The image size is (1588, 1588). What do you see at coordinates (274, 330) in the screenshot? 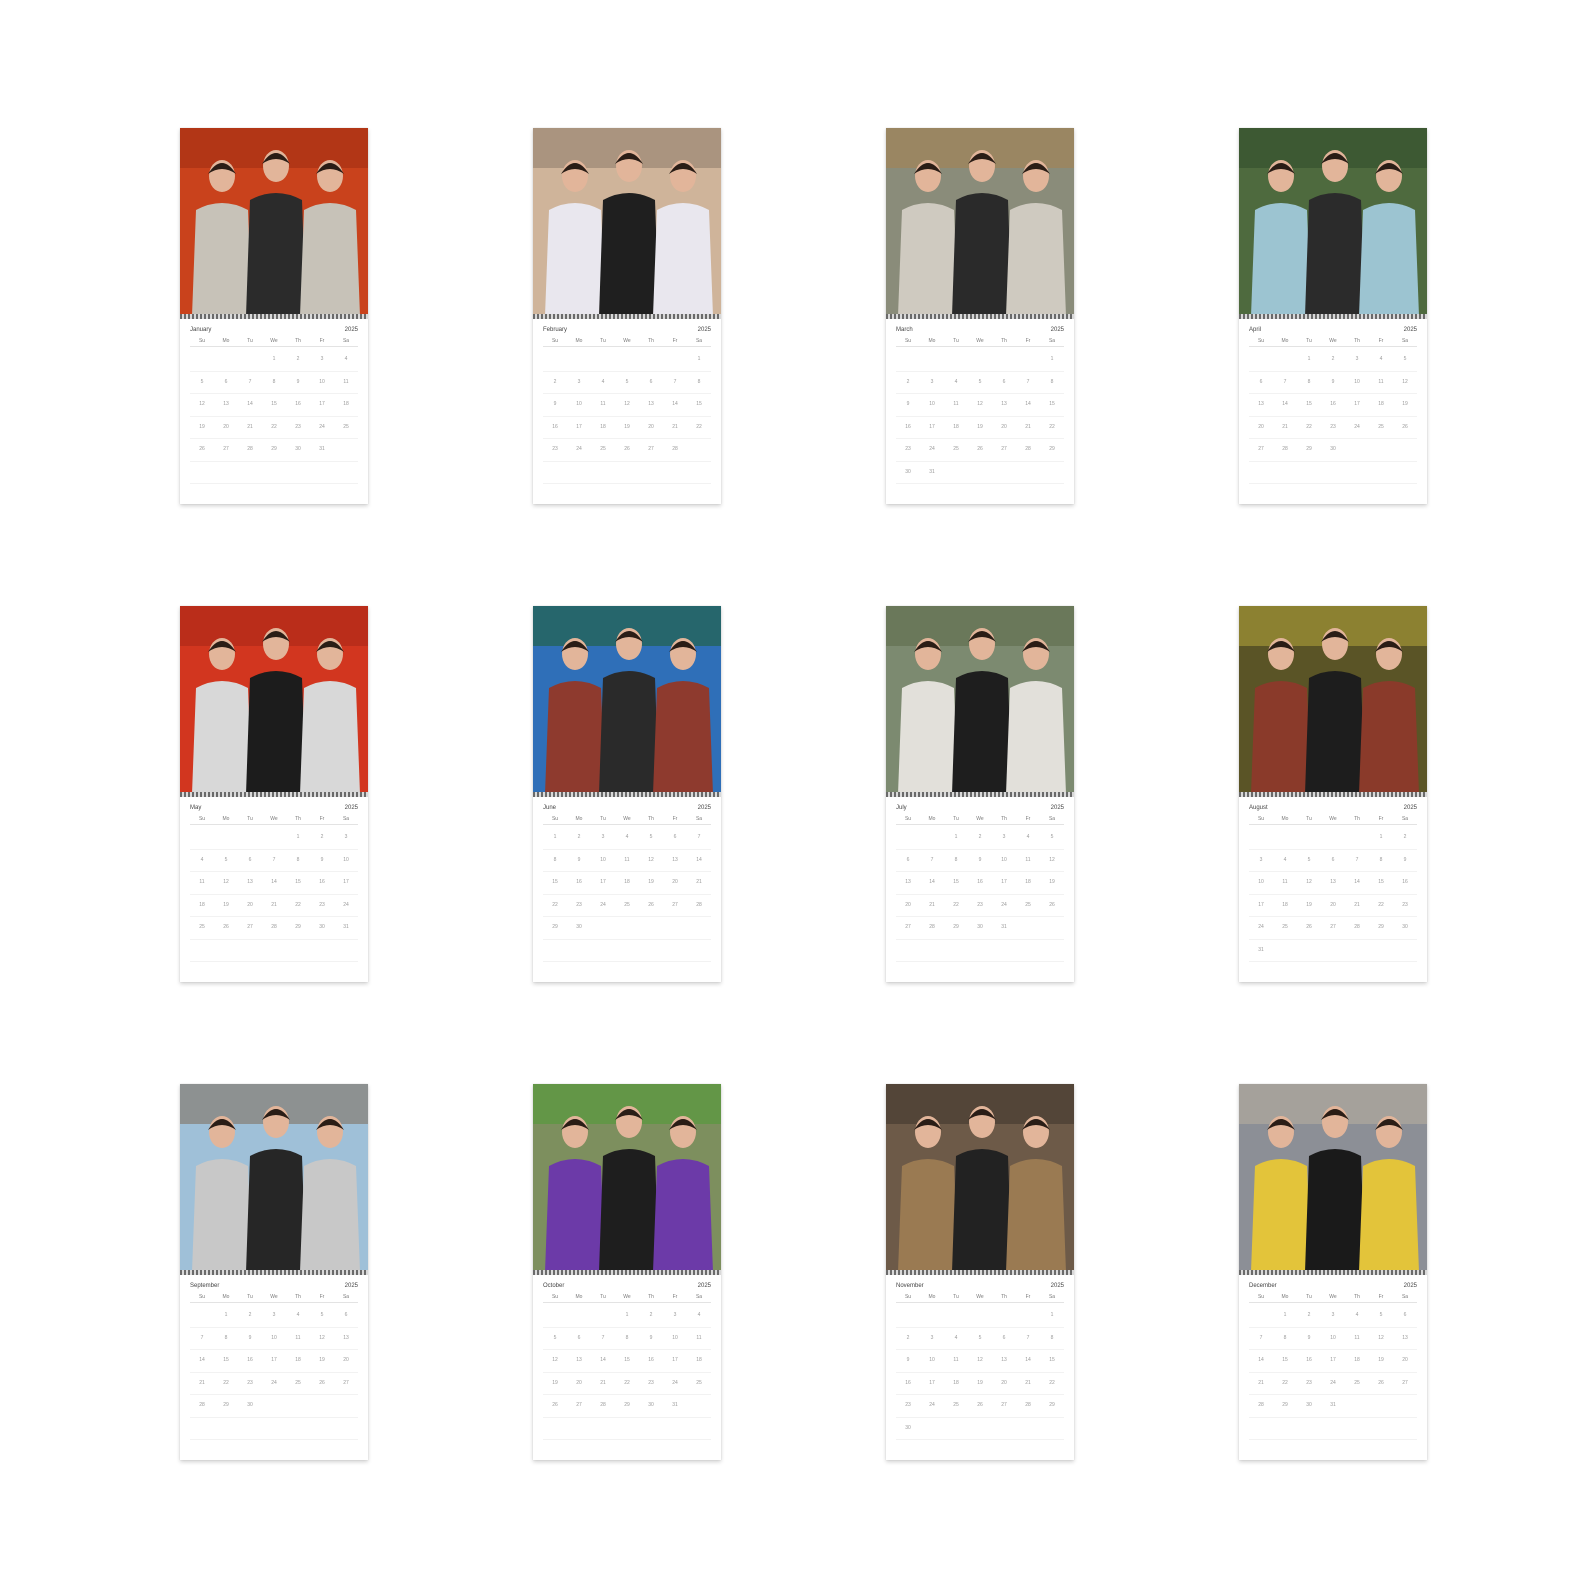
I see `month-header: January 2025` at bounding box center [274, 330].